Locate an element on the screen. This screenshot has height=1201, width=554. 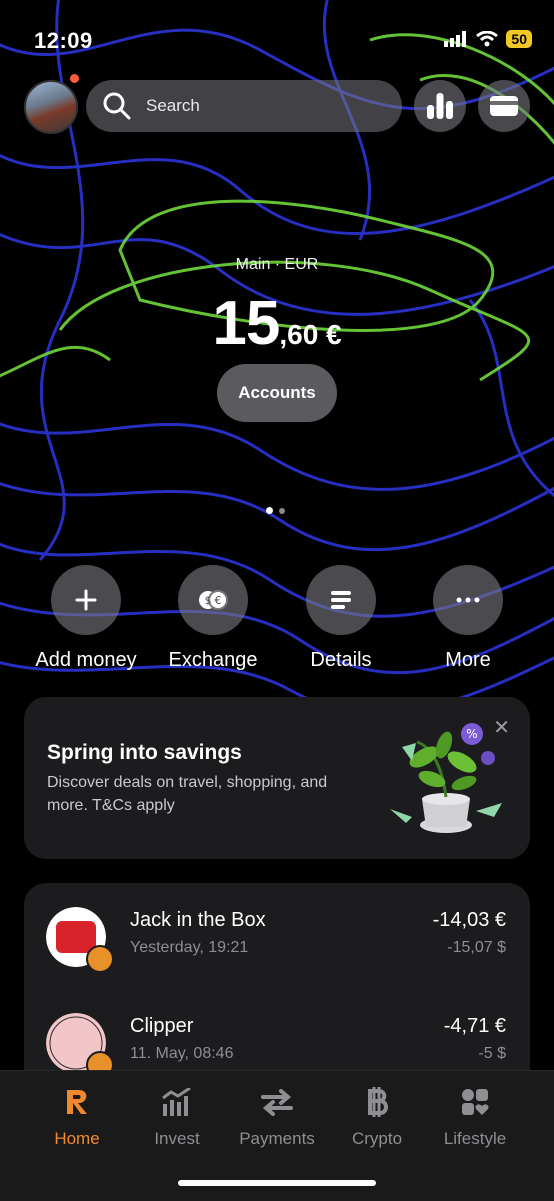
tab-payments: Payments is located at coordinates (277, 1116).